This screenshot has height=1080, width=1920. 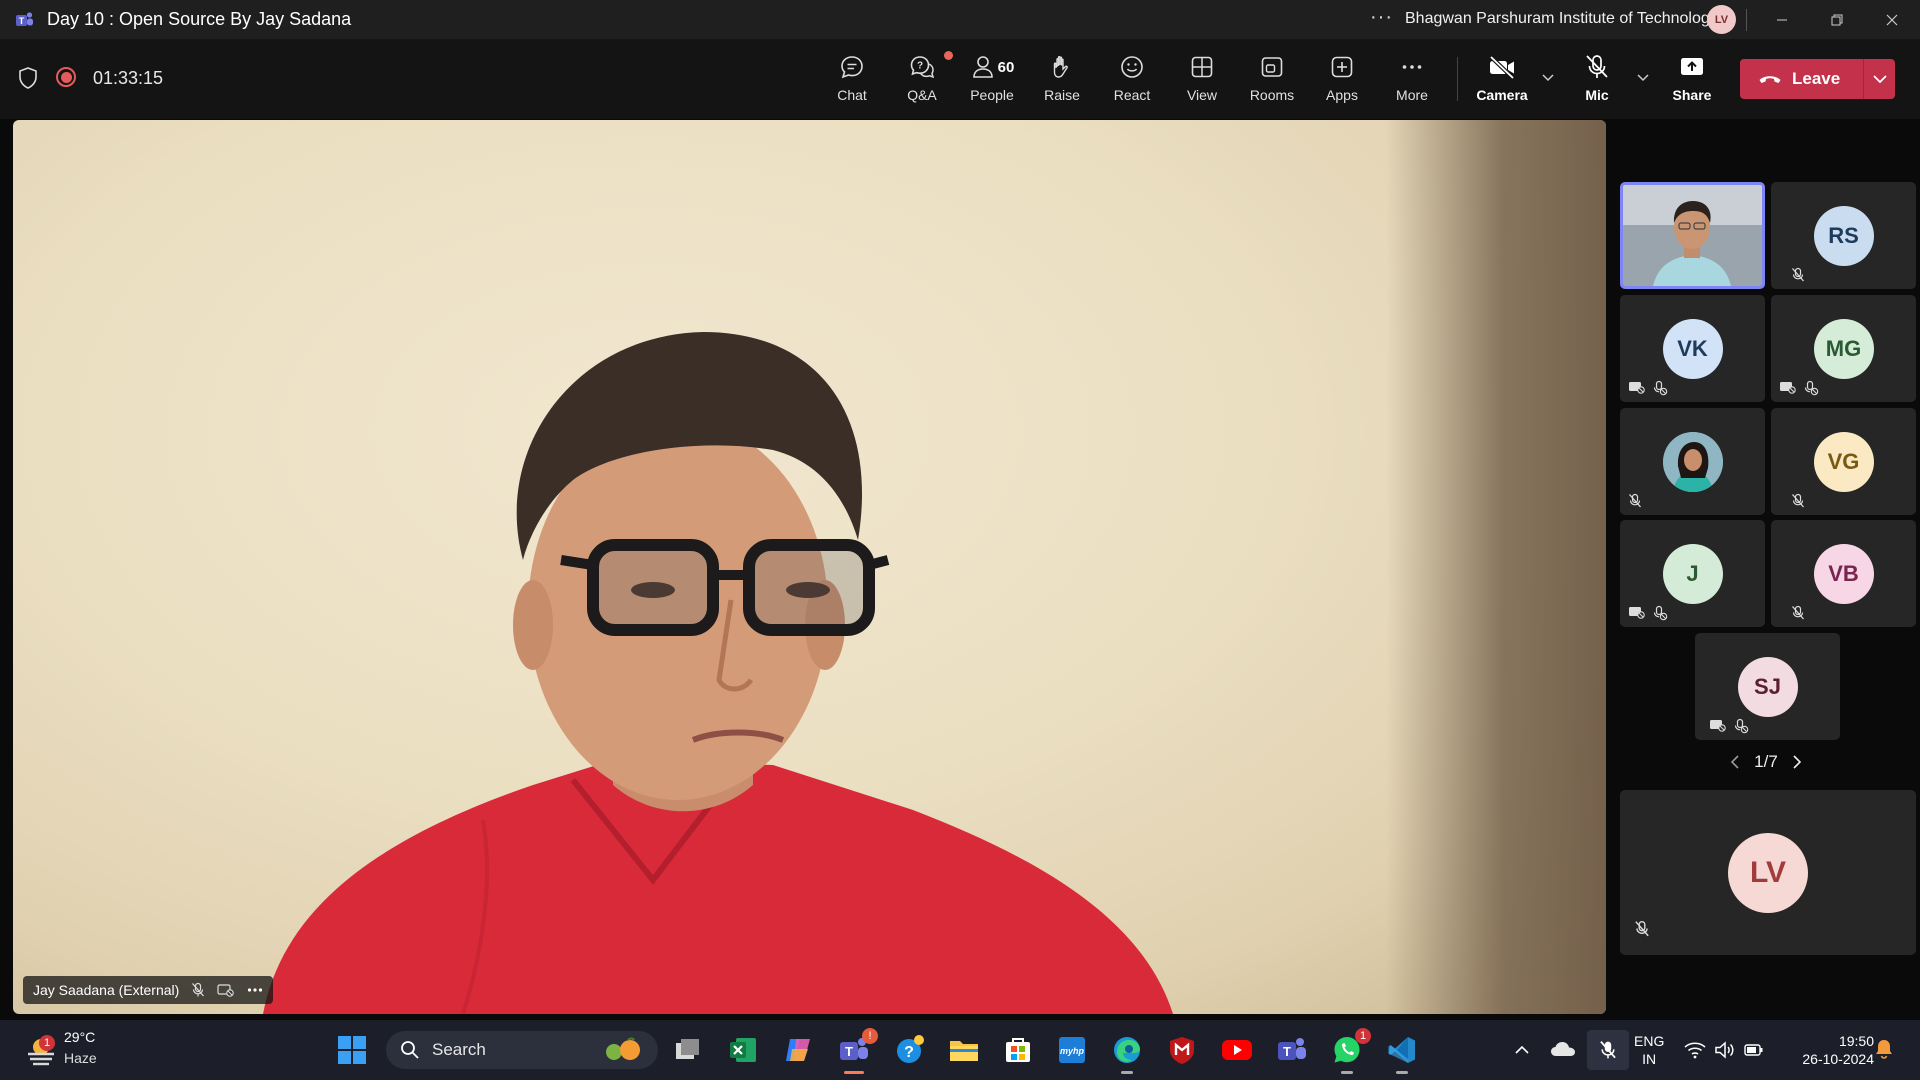 I want to click on participant-avatar: SJ, so click(x=1767, y=686).